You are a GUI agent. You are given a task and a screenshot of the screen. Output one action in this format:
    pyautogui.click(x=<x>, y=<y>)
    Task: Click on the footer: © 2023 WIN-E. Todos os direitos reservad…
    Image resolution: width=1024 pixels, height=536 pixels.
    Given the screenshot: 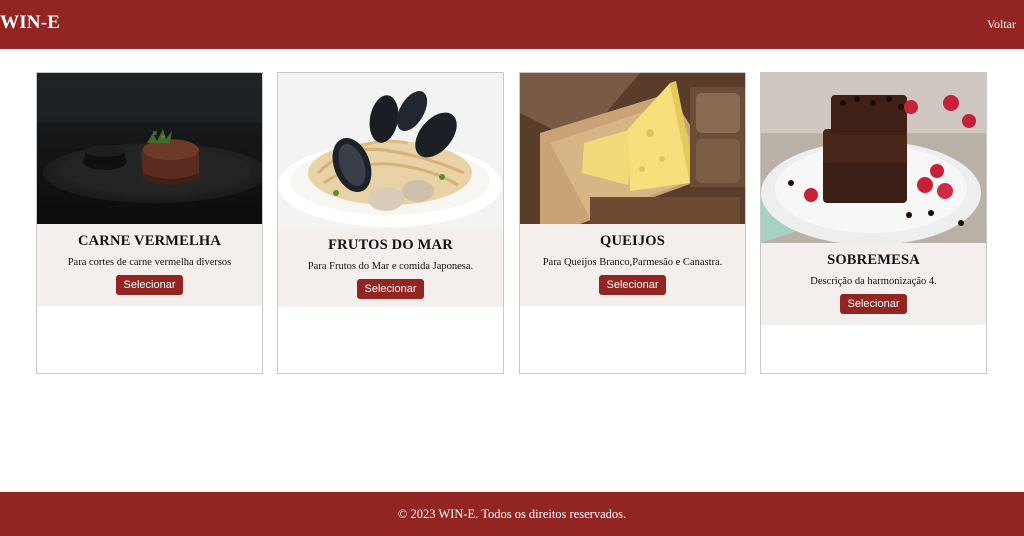 What is the action you would take?
    pyautogui.click(x=512, y=514)
    